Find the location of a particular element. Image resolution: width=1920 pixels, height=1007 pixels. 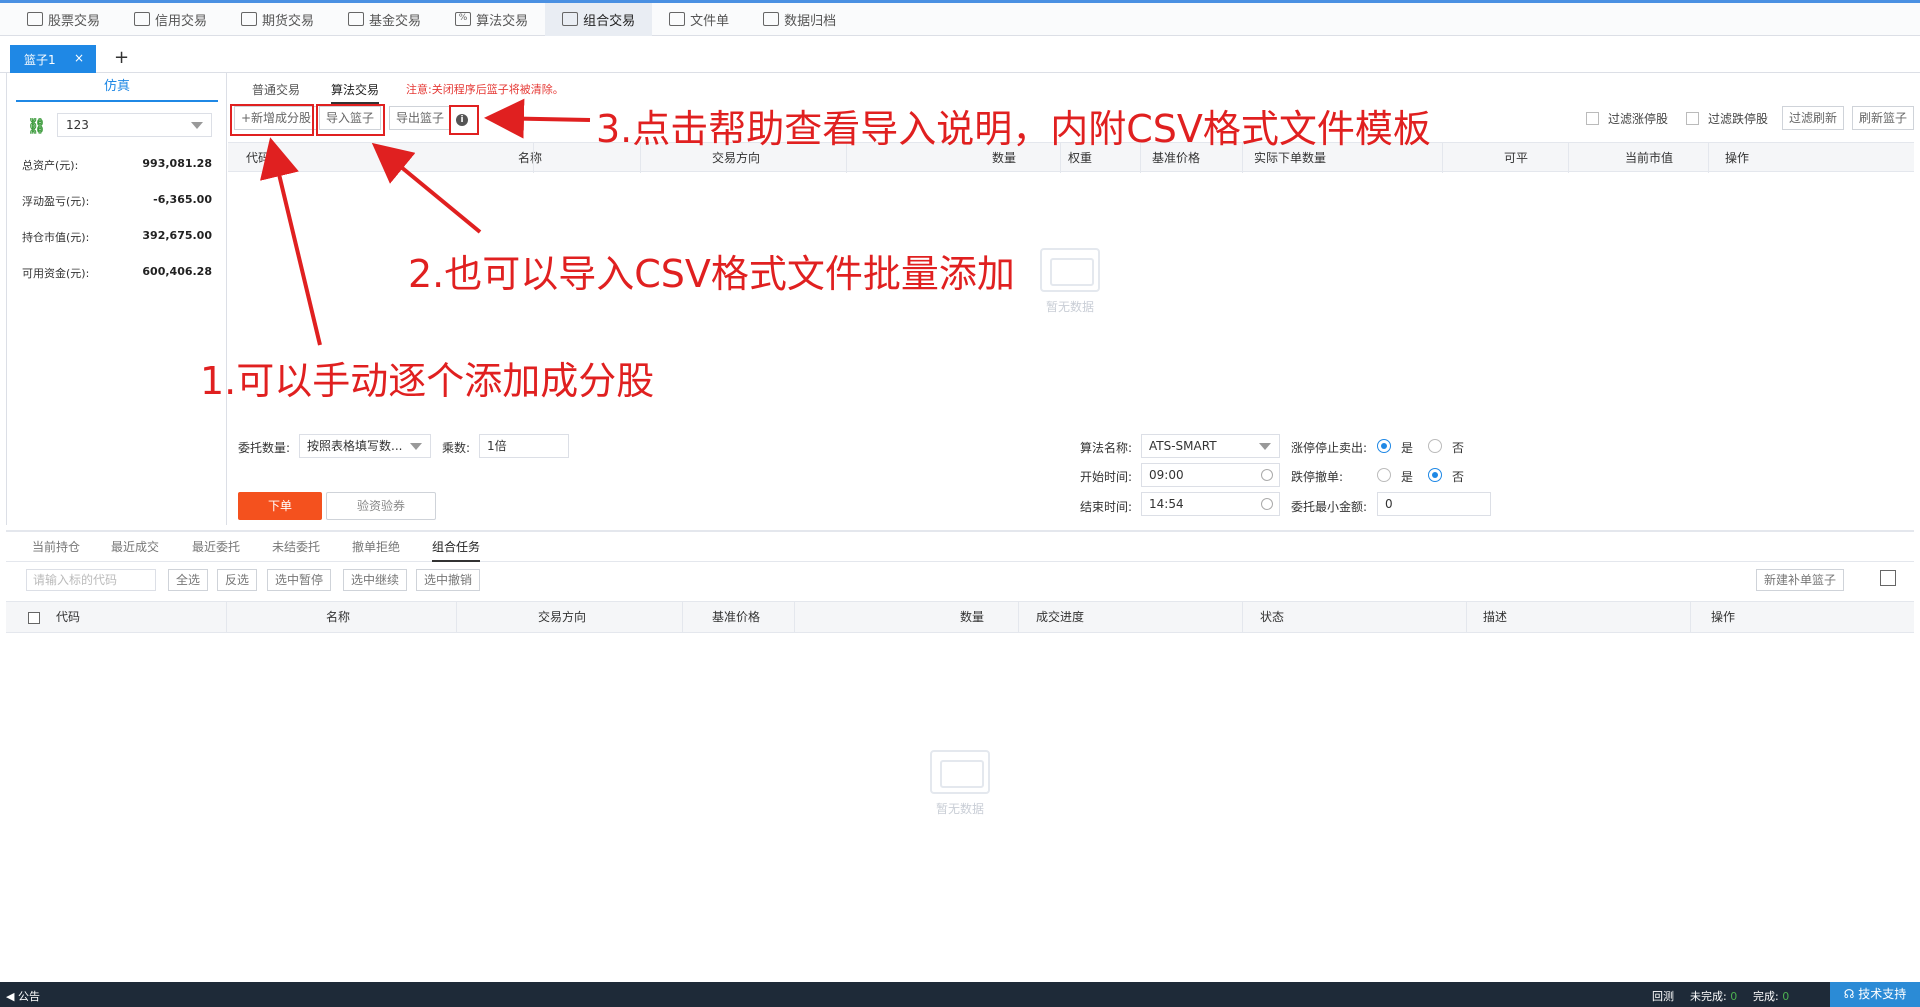

refresh-basket-button: 刷新篮子 is located at coordinates (1883, 118).